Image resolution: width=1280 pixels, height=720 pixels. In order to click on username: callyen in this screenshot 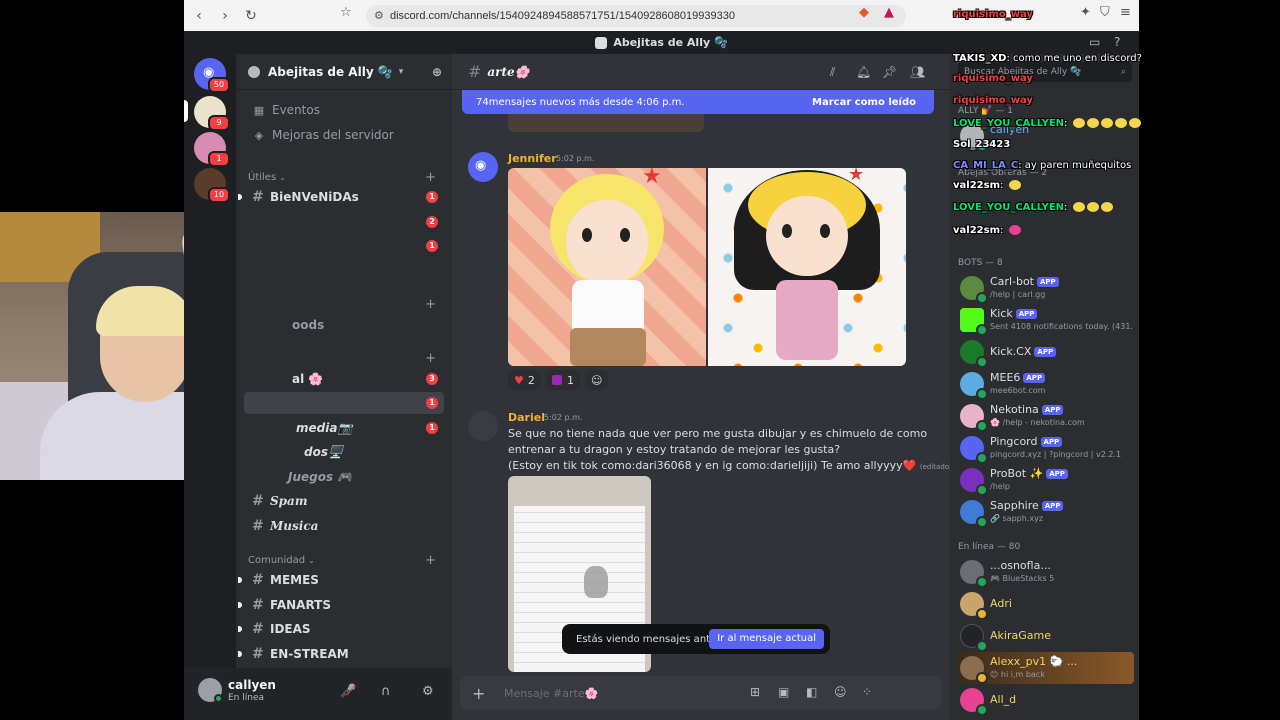, I will do `click(252, 685)`.